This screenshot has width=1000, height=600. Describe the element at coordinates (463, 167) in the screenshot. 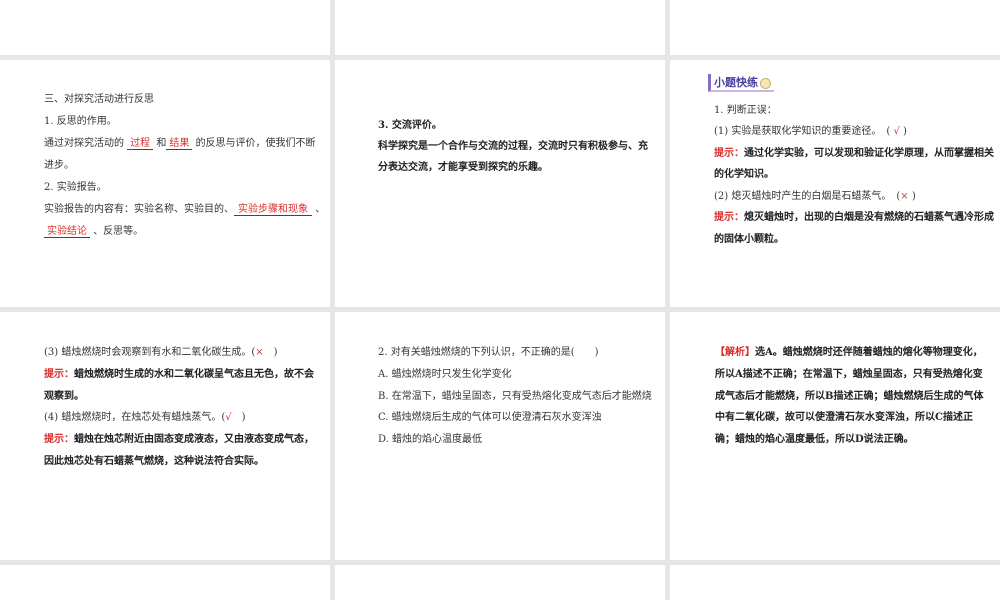

I see `text-line: 分表达交流，才能享受到探究的乐趣。` at that location.